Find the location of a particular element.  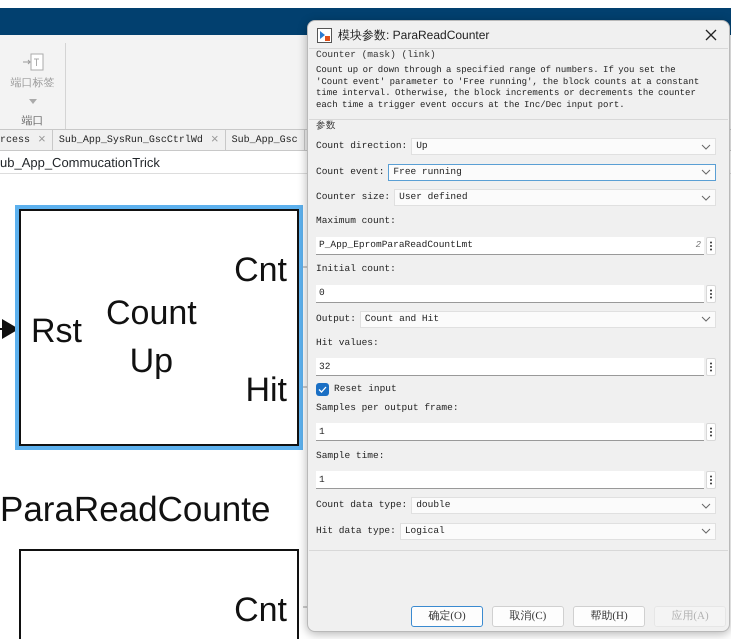

input-field: 0 is located at coordinates (510, 293).